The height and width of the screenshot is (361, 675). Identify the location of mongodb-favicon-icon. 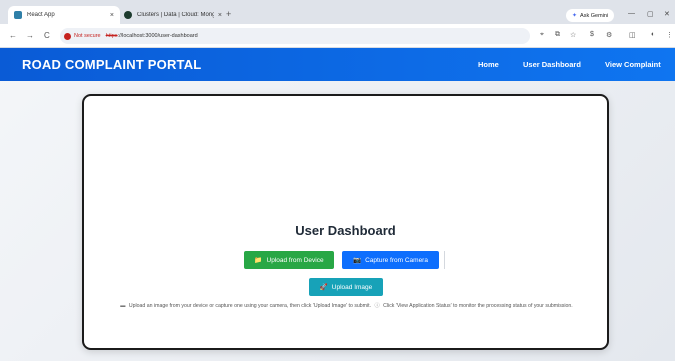
(128, 15).